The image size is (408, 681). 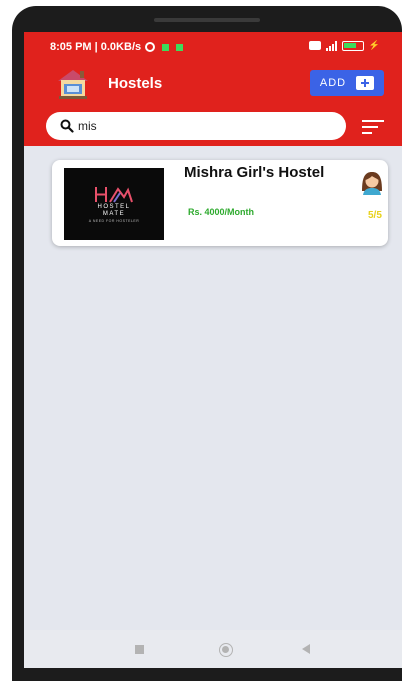 I want to click on recents-square-icon, so click(x=139, y=649).